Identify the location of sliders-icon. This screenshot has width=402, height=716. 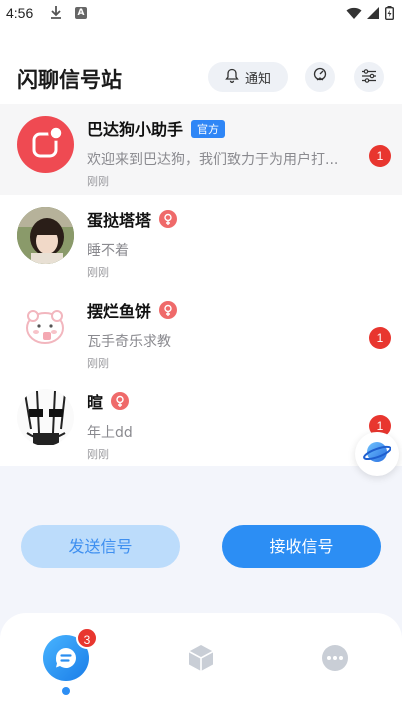
(369, 77).